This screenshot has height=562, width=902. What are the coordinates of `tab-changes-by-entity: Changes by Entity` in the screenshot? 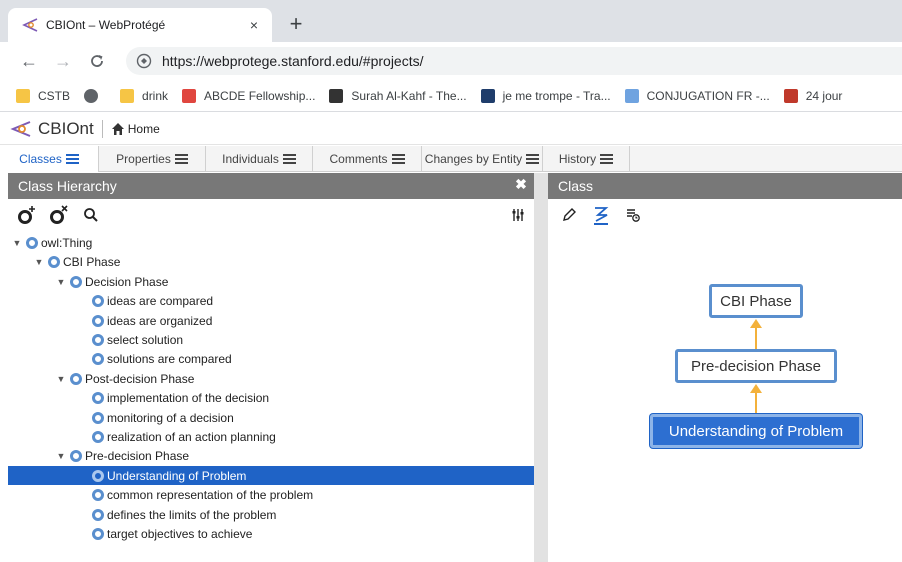 It's located at (482, 159).